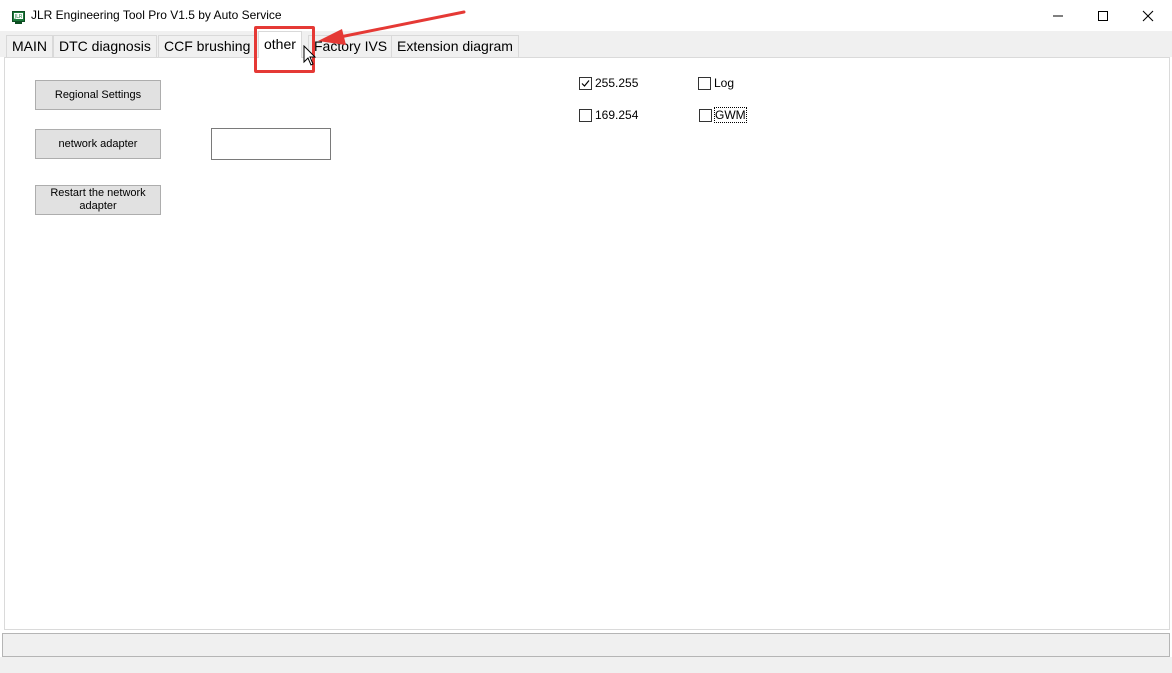 This screenshot has width=1172, height=673. I want to click on mouse-cursor-icon, so click(310, 55).